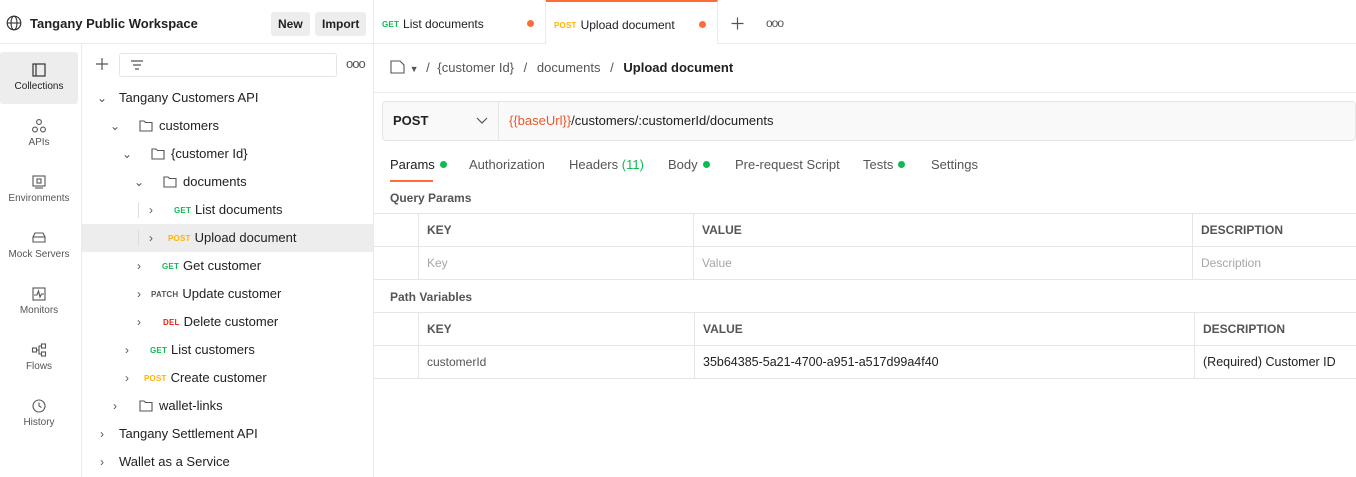  What do you see at coordinates (114, 23) in the screenshot?
I see `workspace-title: Tangany Public Workspace` at bounding box center [114, 23].